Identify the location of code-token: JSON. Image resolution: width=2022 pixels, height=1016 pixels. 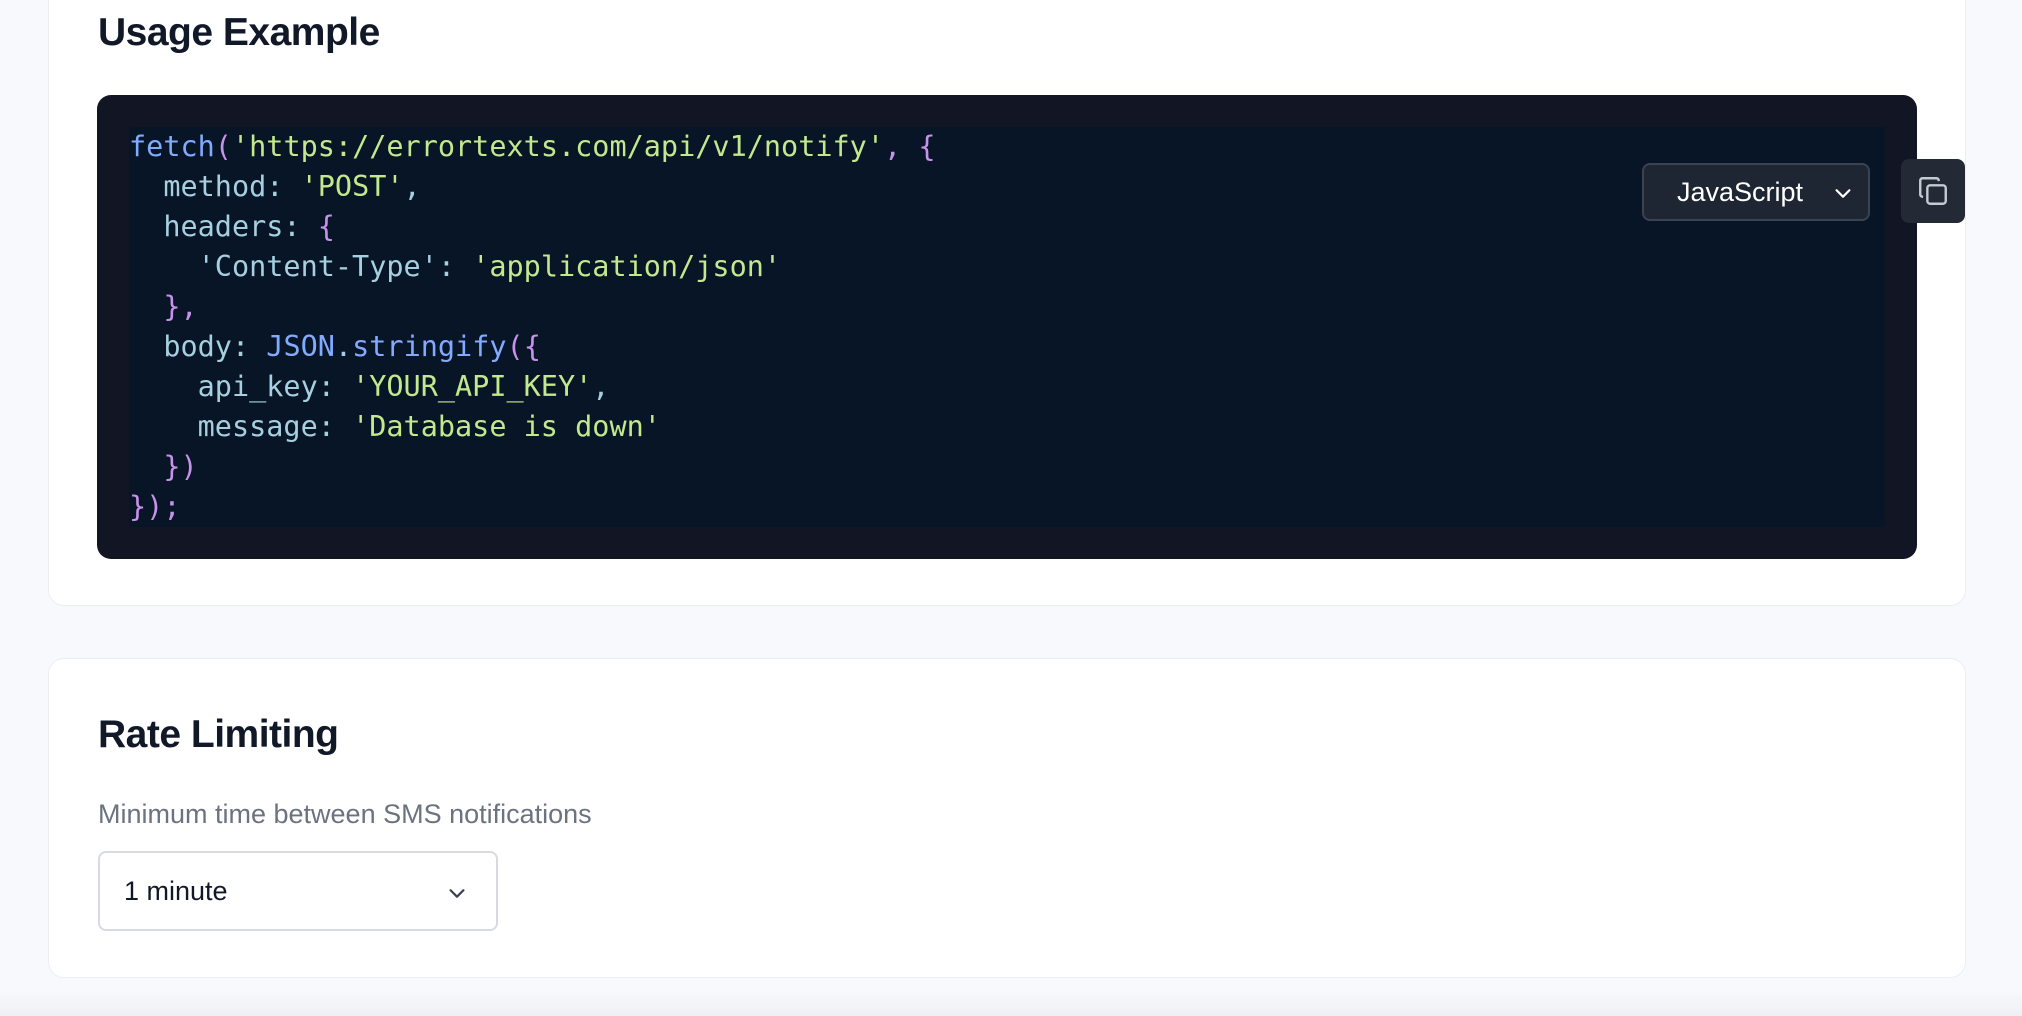
(300, 346).